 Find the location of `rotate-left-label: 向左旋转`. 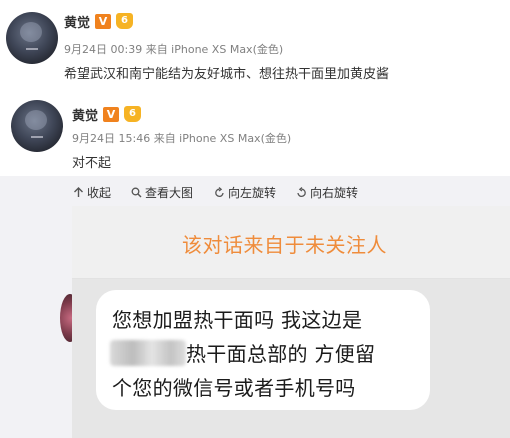

rotate-left-label: 向左旋转 is located at coordinates (252, 192).